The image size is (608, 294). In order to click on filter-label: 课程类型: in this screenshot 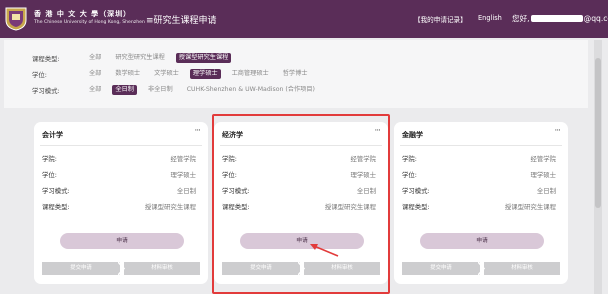, I will do `click(46, 58)`.